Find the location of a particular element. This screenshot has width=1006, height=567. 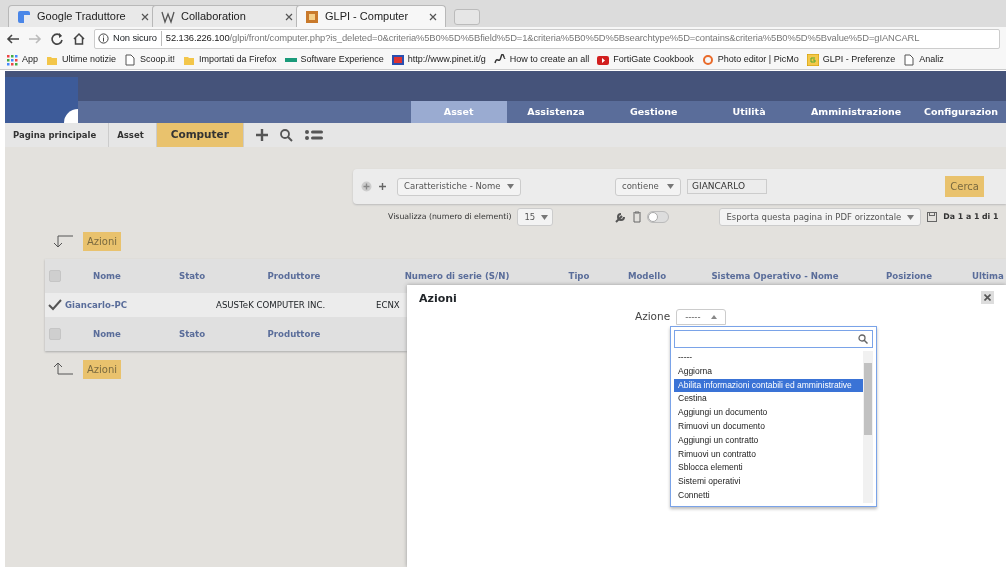

dropdown-option: Rimuovi un contratto is located at coordinates (768, 454).